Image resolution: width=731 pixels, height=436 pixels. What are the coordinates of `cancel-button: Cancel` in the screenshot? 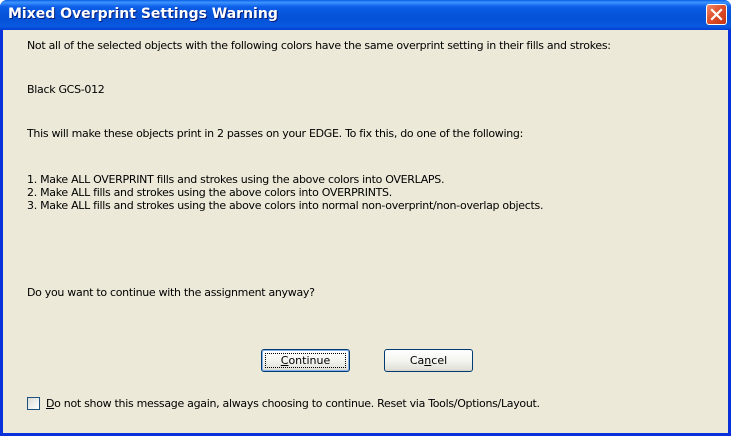 It's located at (428, 360).